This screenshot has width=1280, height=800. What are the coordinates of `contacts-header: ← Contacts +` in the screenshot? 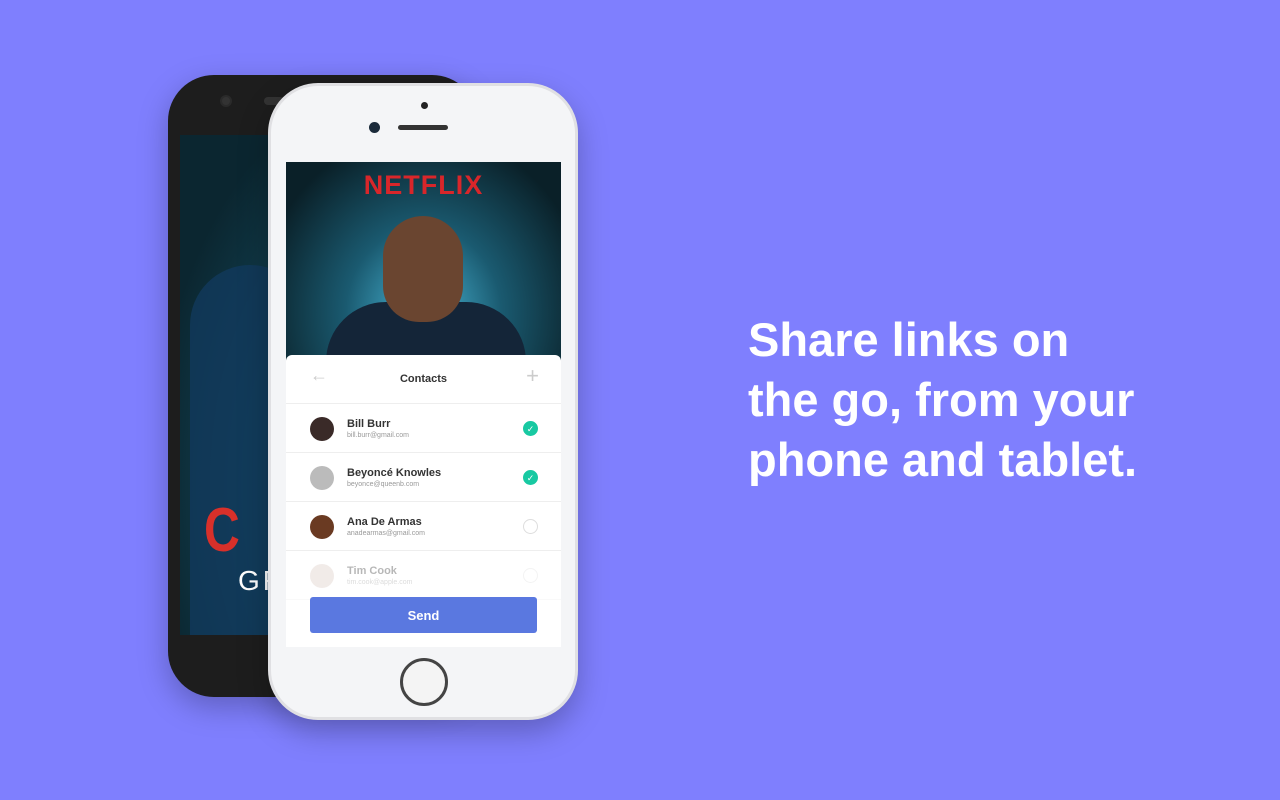 It's located at (423, 379).